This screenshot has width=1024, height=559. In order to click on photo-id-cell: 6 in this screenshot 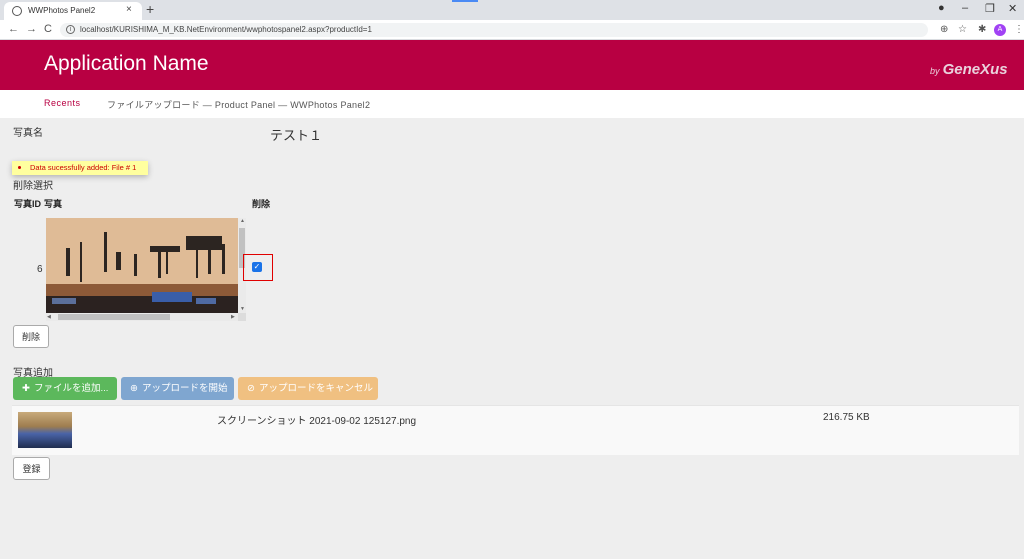, I will do `click(40, 269)`.